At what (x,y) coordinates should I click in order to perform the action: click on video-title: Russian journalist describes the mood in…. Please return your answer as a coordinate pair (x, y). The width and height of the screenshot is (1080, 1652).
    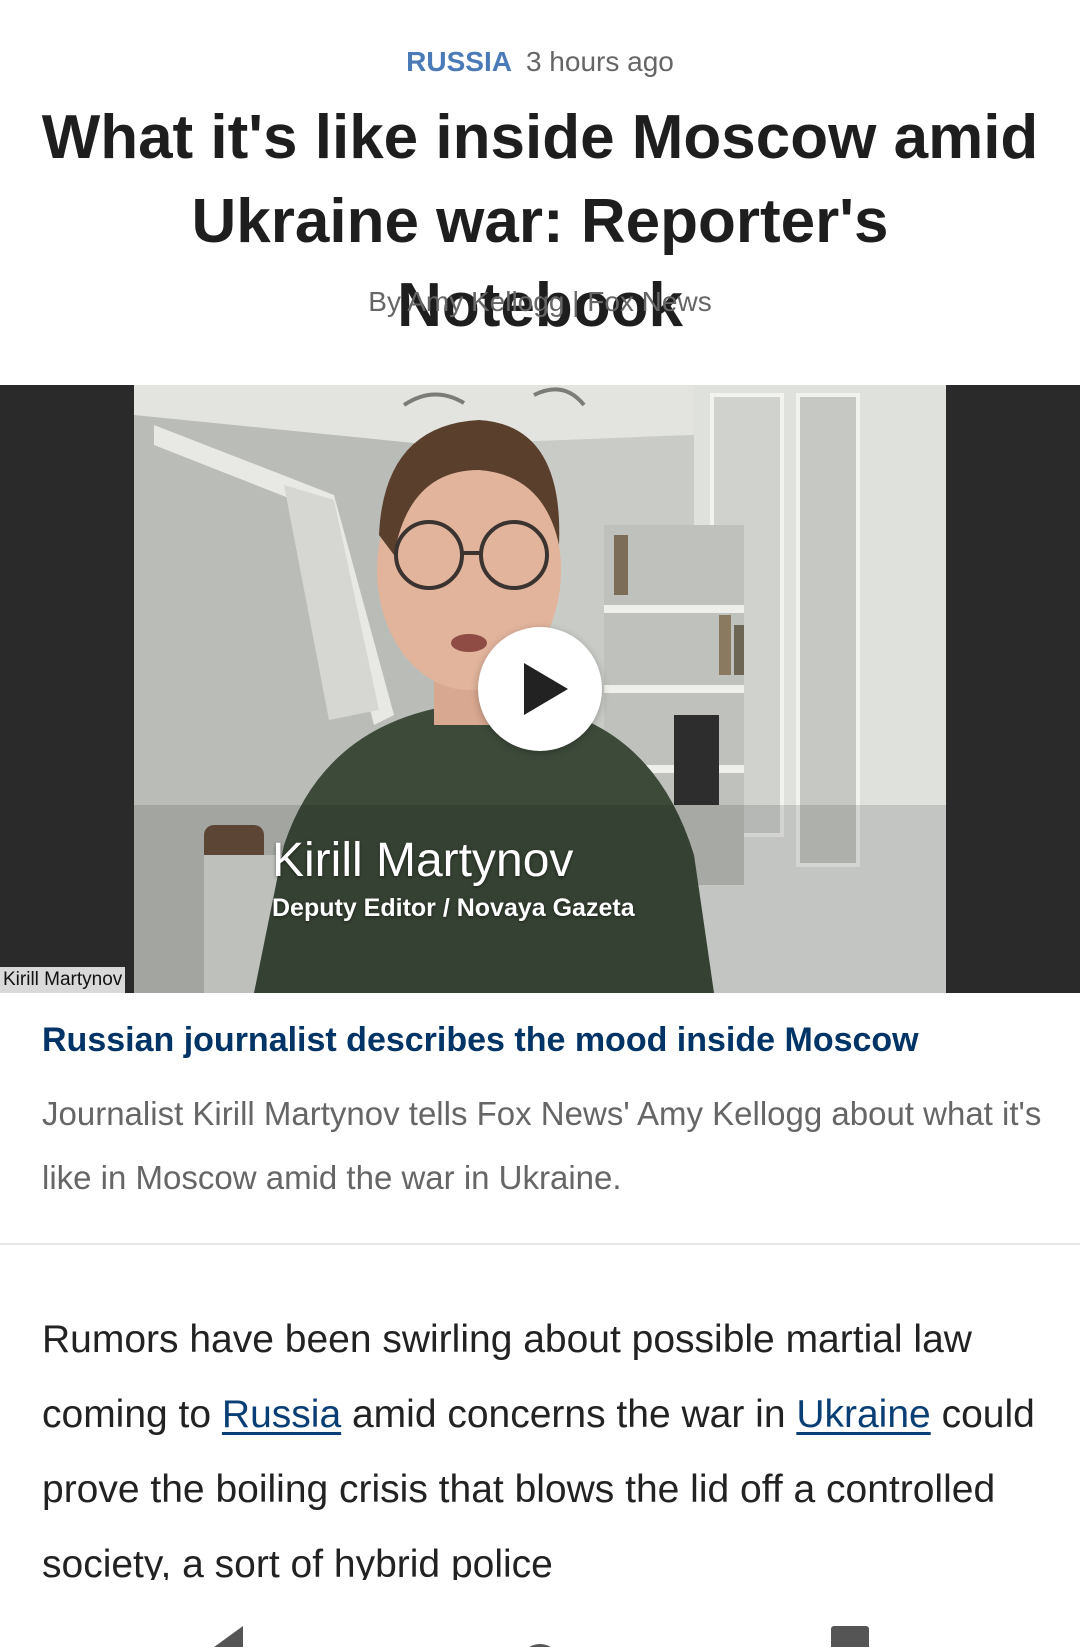
    Looking at the image, I should click on (542, 1040).